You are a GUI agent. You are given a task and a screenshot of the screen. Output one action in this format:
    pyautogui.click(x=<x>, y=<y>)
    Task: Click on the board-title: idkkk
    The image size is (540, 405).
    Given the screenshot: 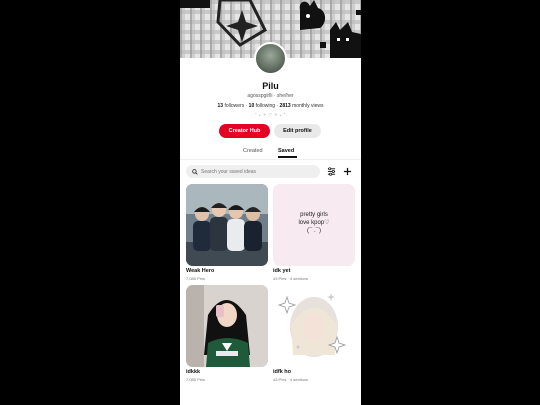 What is the action you would take?
    pyautogui.click(x=193, y=372)
    